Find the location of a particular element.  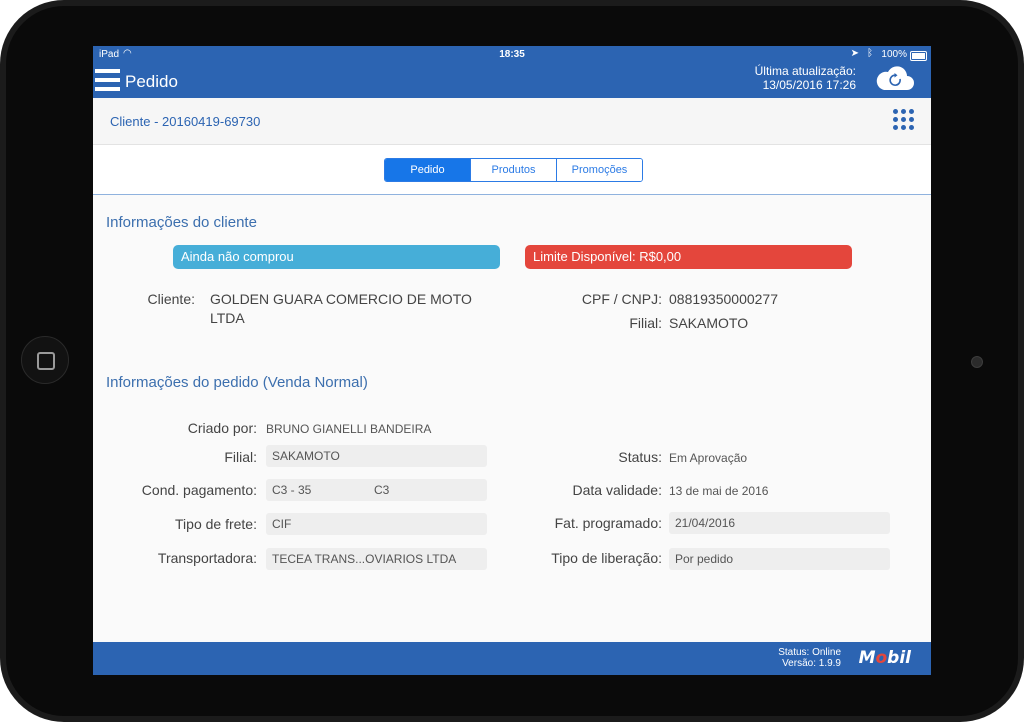

bluetooth-icon: ᛒ is located at coordinates (870, 53).